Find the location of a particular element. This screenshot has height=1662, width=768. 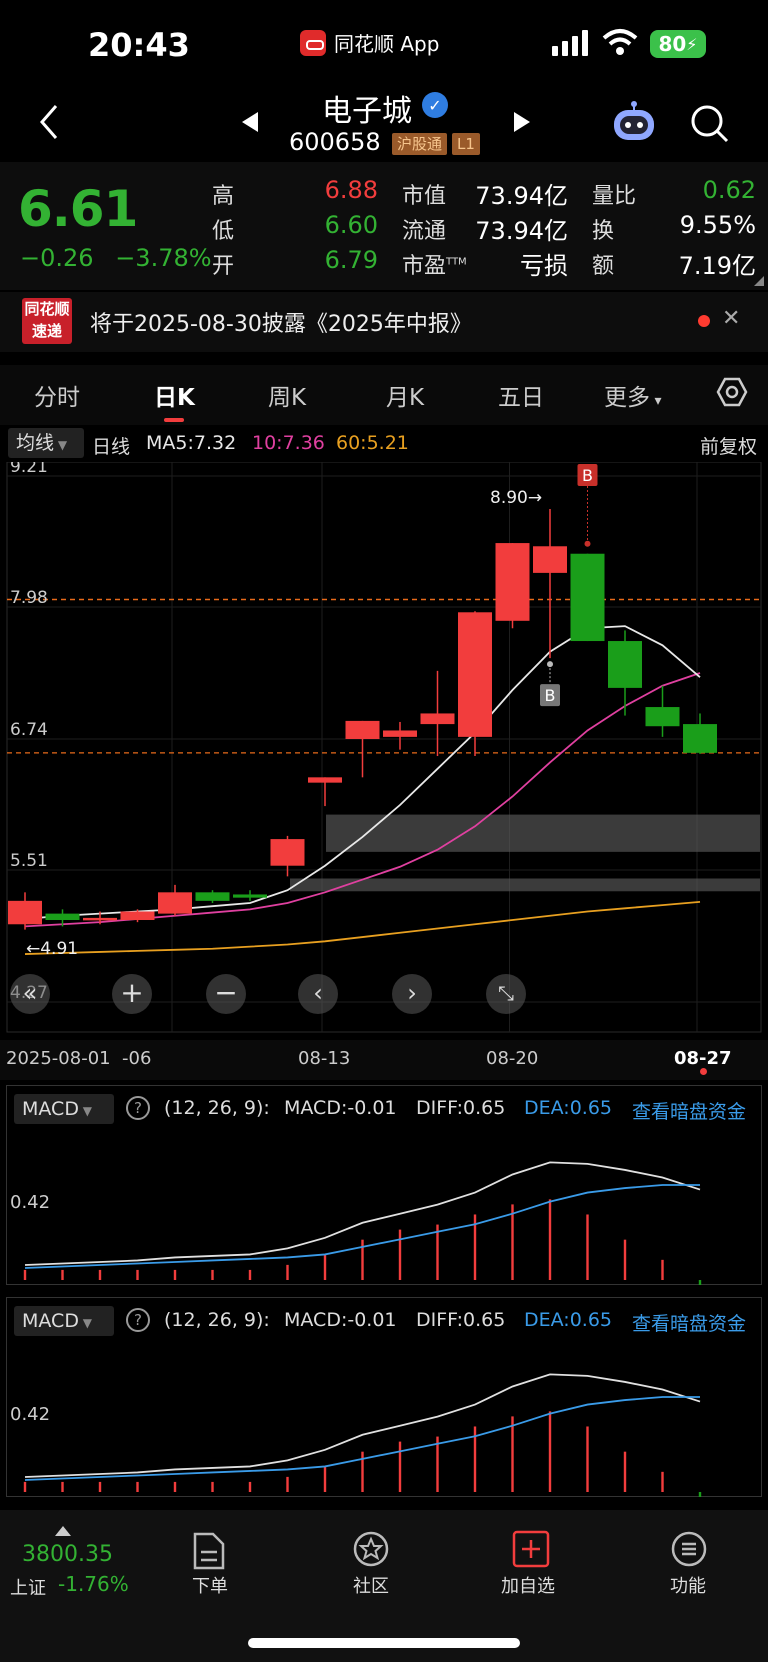

order-icon is located at coordinates (209, 1551).